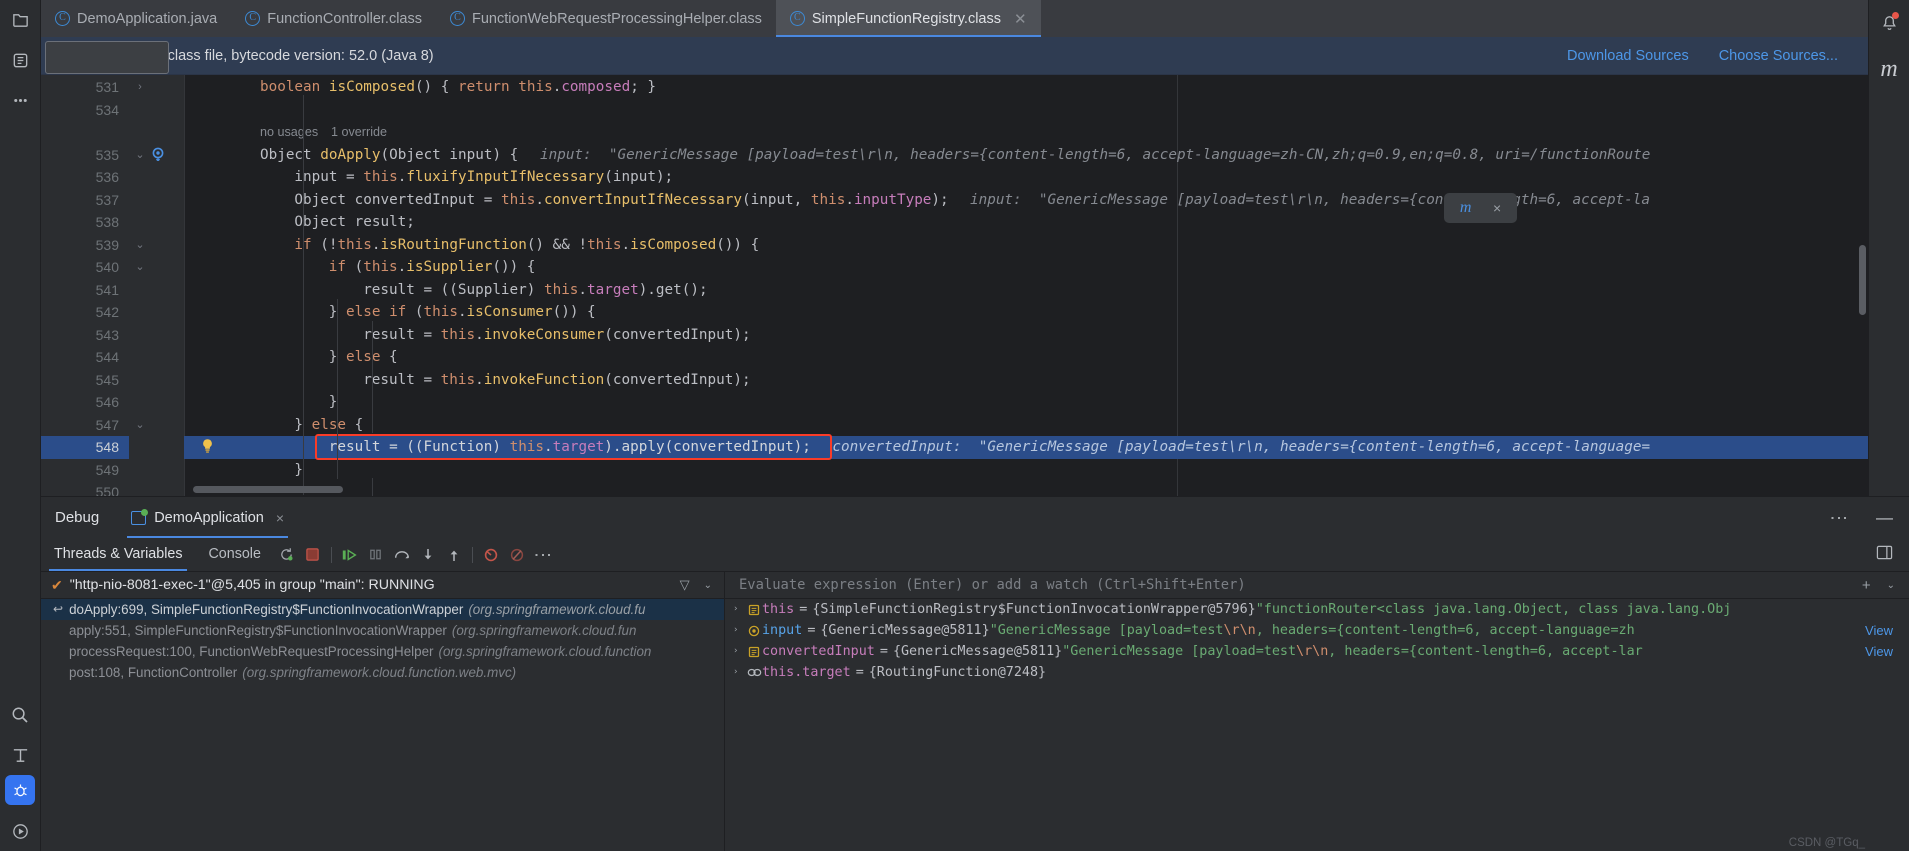 This screenshot has width=1909, height=851. Describe the element at coordinates (428, 554) in the screenshot. I see `step-into-icon` at that location.